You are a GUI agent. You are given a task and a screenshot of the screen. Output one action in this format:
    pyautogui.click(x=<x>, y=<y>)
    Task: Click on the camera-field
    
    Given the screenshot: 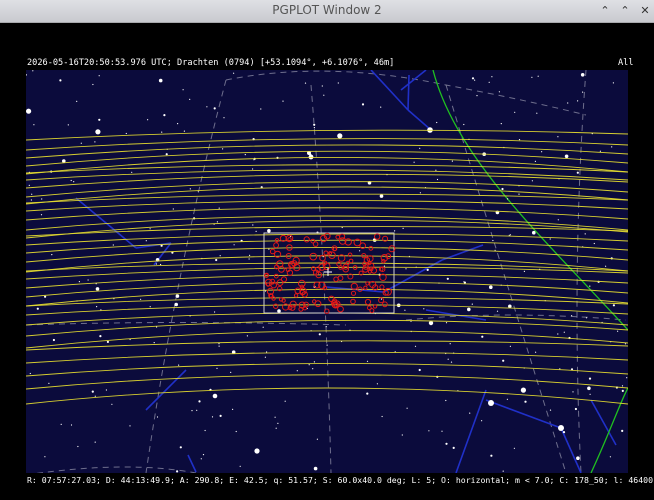 What is the action you would take?
    pyautogui.click(x=329, y=273)
    